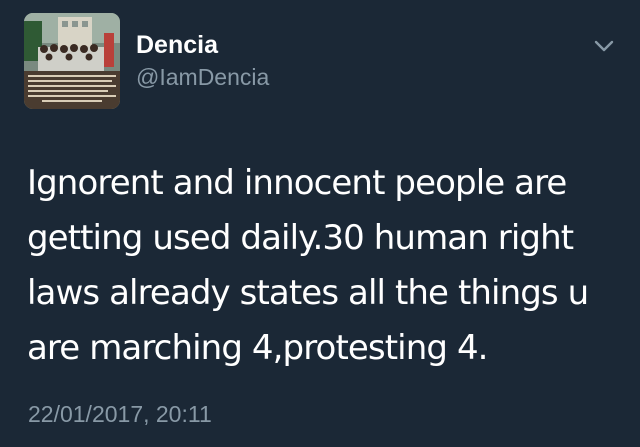 This screenshot has height=447, width=640. I want to click on chevron-down-icon, so click(604, 46).